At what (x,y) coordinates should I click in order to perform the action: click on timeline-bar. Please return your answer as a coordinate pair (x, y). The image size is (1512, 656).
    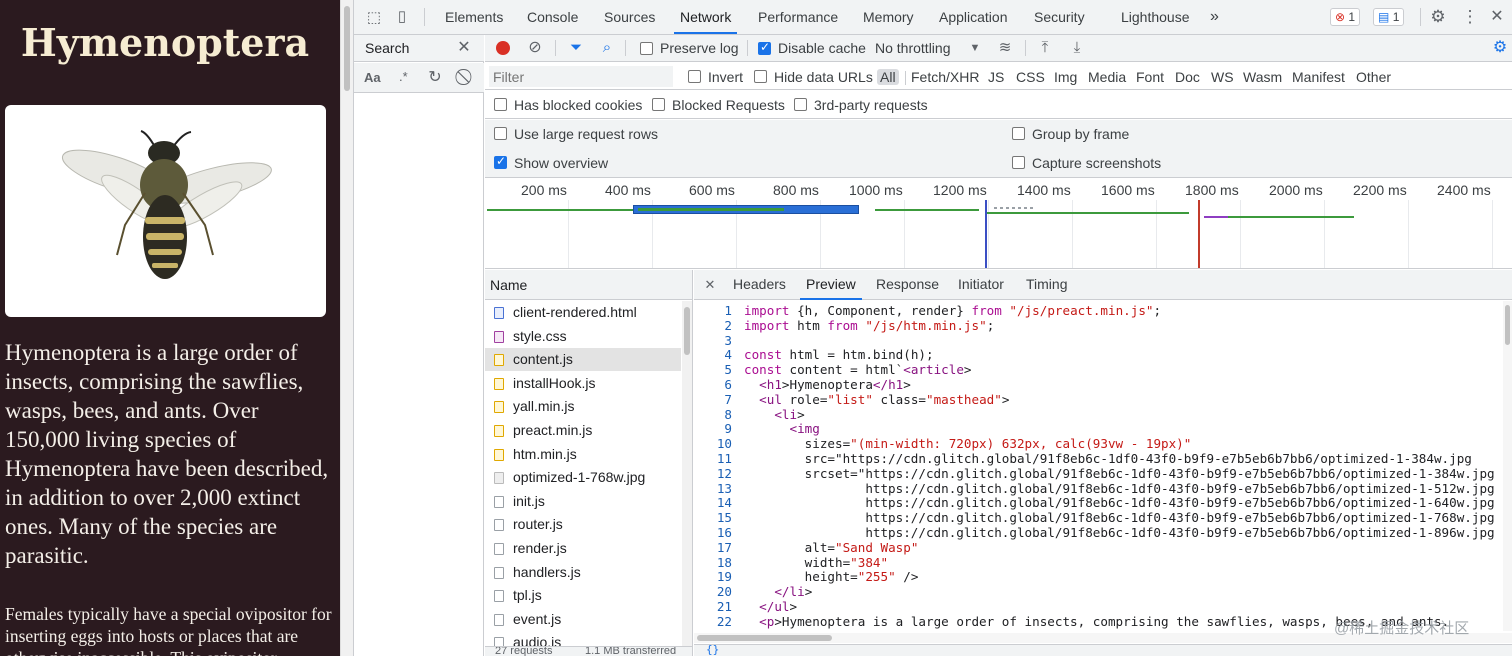
    Looking at the image, I should click on (711, 209).